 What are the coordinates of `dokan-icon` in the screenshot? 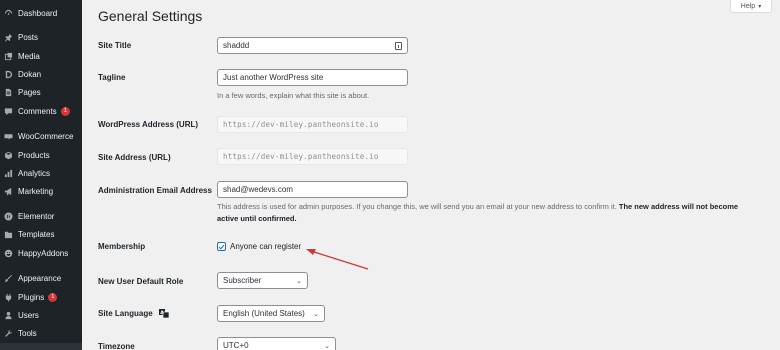 It's located at (8, 74).